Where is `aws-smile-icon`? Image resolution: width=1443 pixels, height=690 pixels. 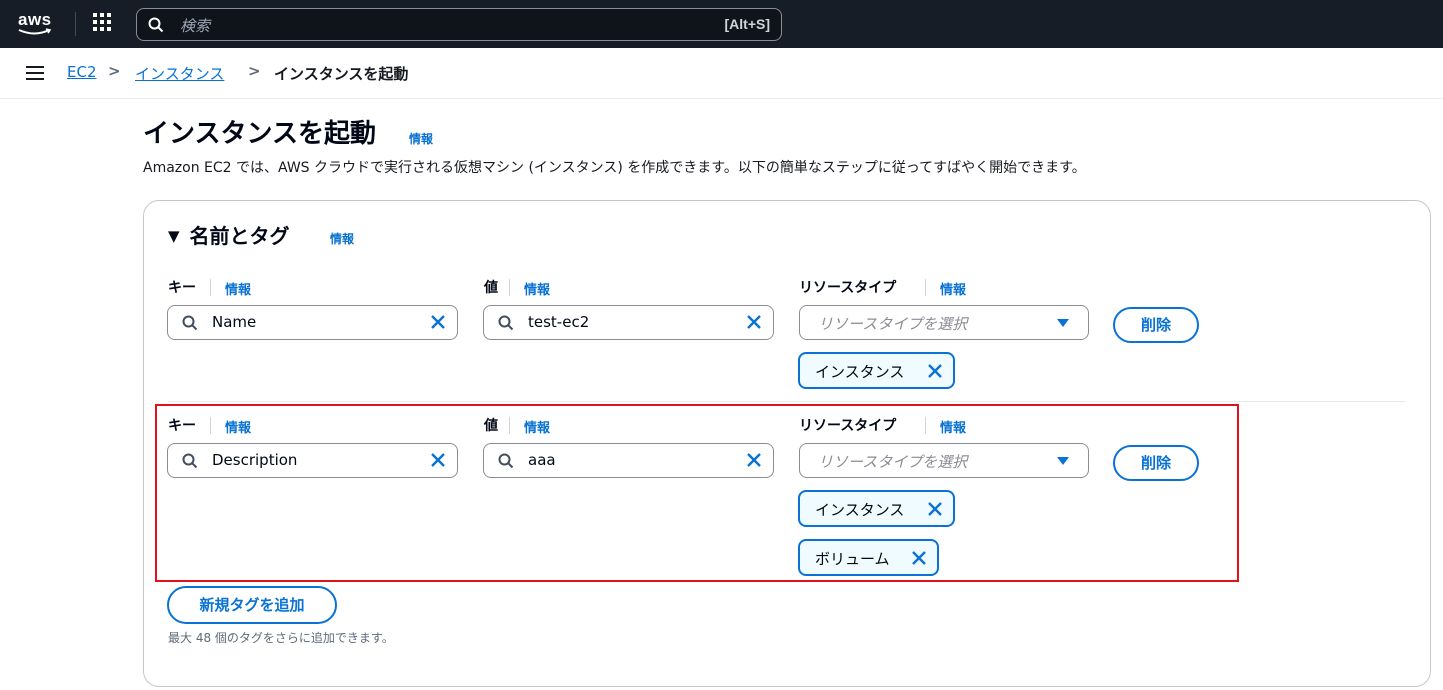
aws-smile-icon is located at coordinates (35, 31).